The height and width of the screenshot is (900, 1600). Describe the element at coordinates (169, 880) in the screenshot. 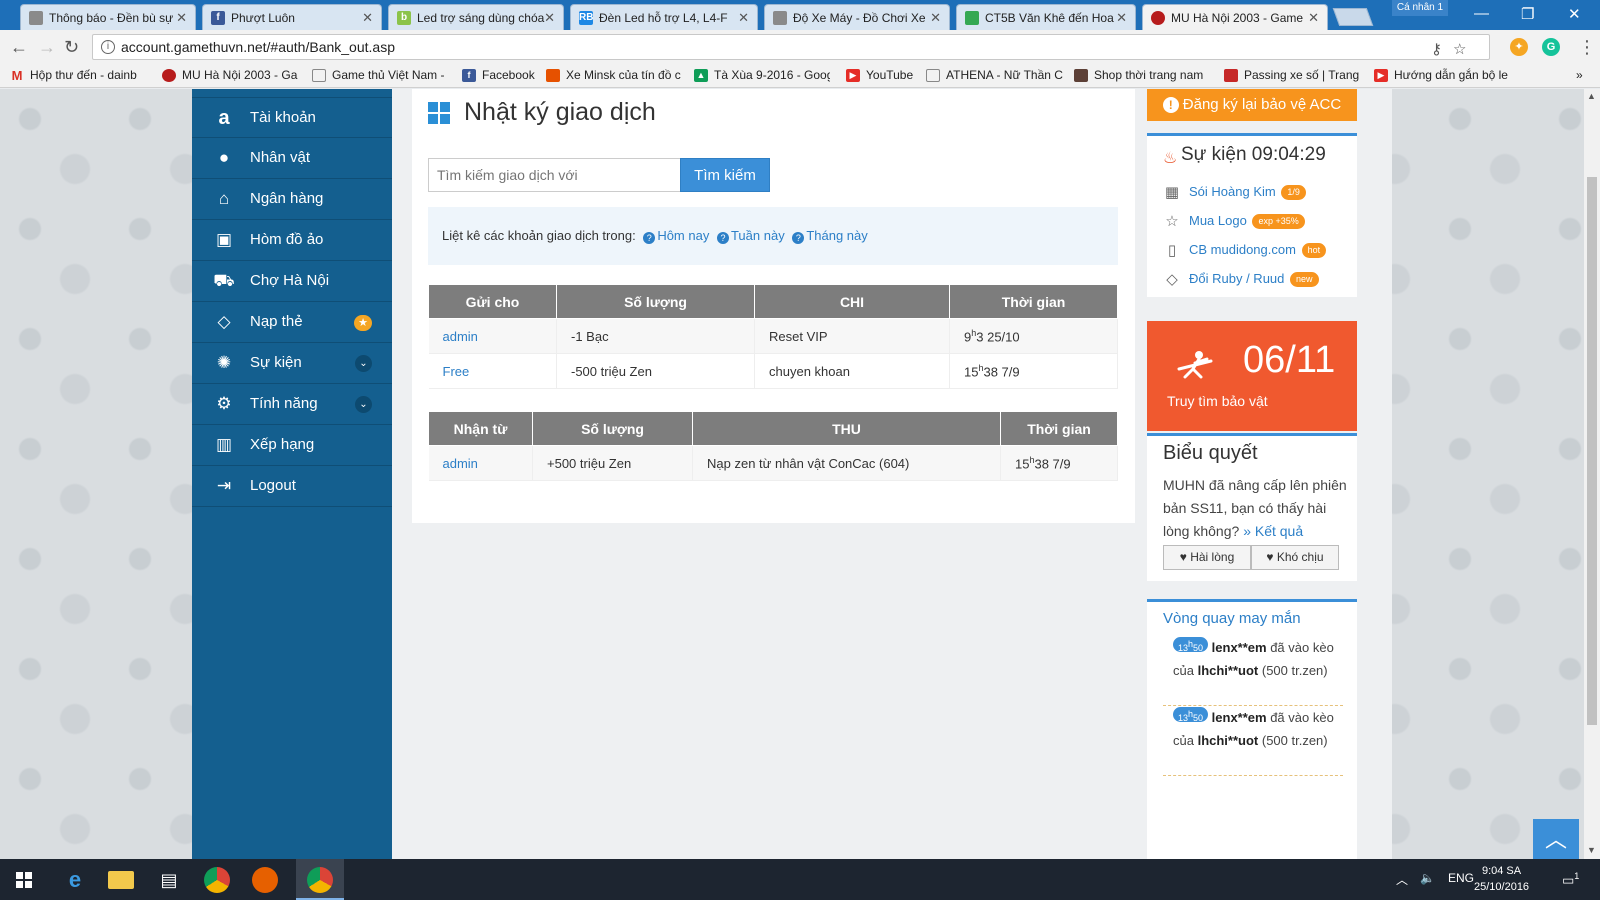

I see `store-icon: ▤` at that location.